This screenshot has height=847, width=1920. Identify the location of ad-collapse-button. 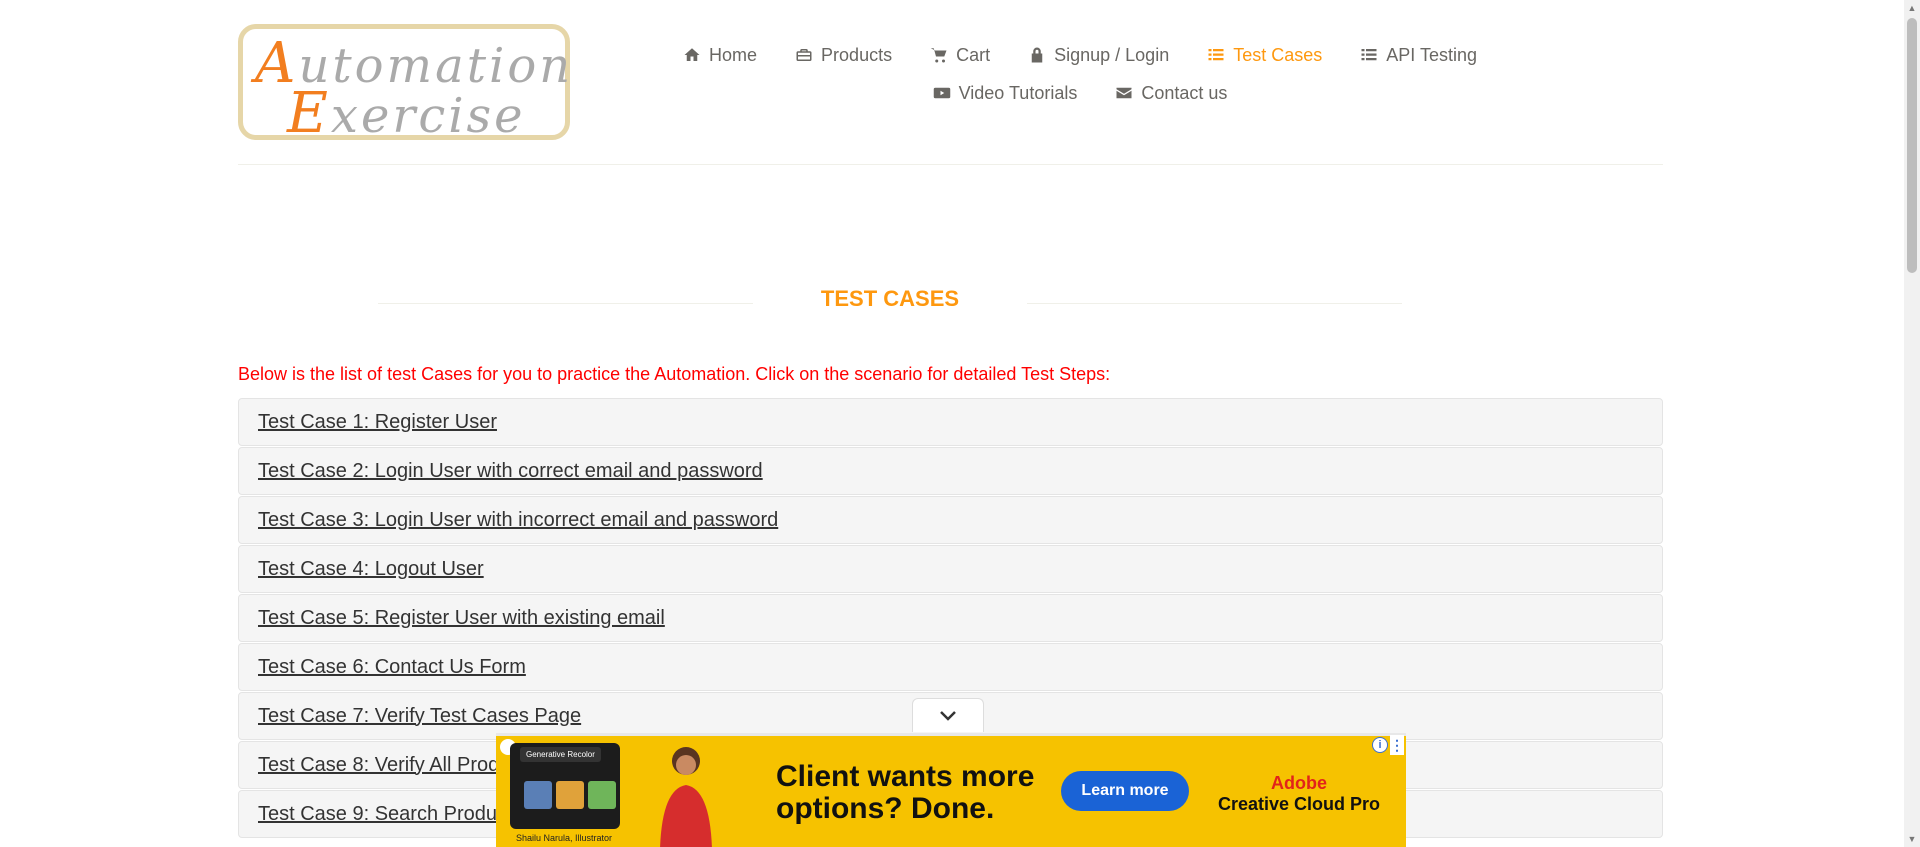
(948, 715).